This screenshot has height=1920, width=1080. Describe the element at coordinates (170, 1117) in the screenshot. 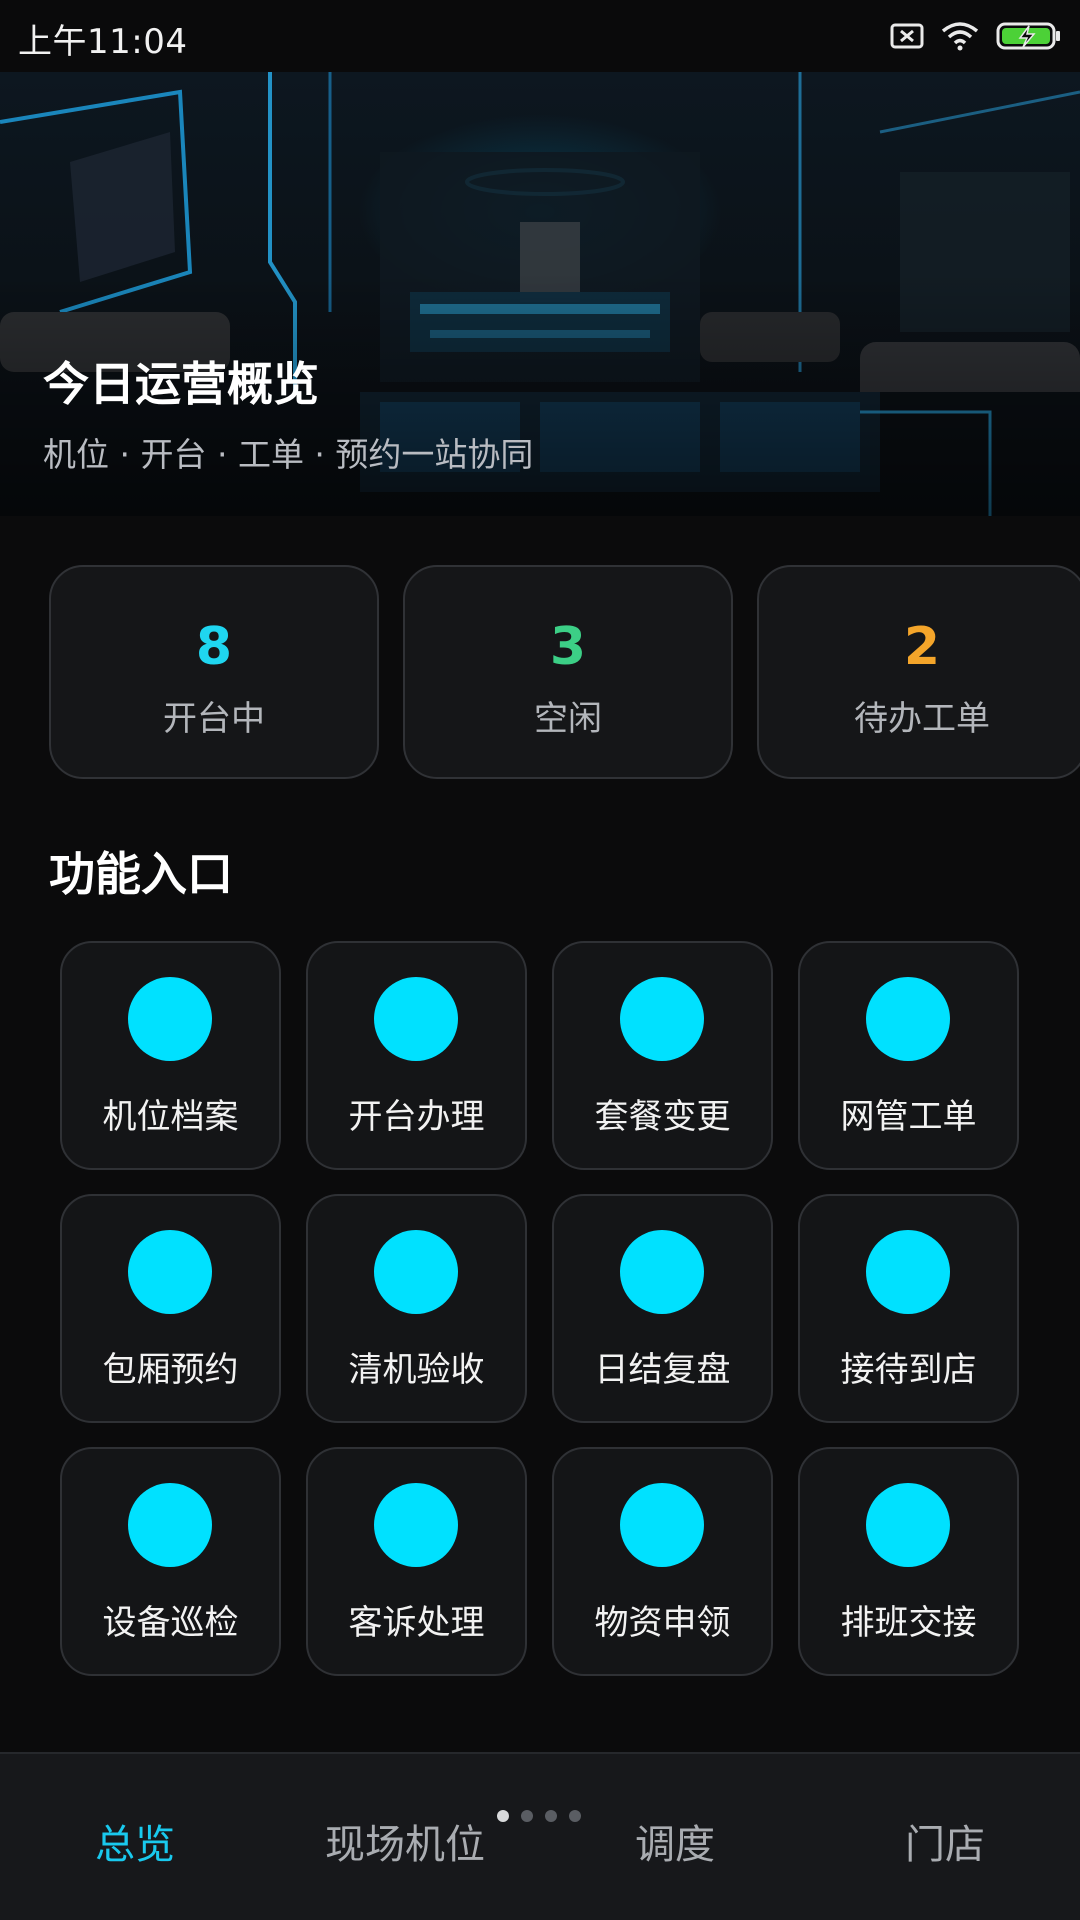

I see `function-label: 机位档案` at that location.